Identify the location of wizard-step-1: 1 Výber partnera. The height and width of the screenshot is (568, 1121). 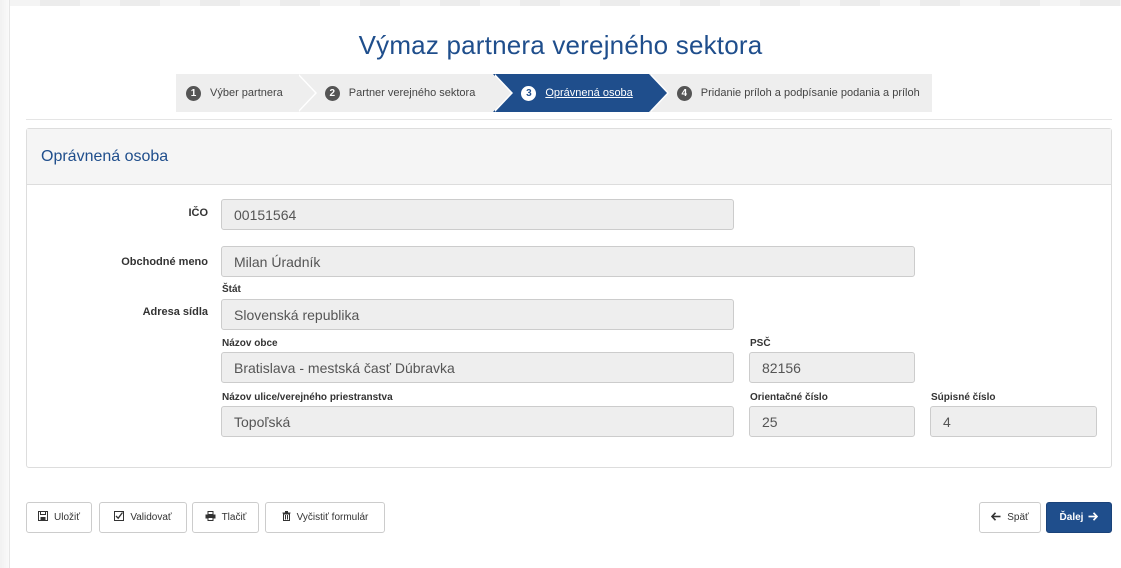
(246, 93).